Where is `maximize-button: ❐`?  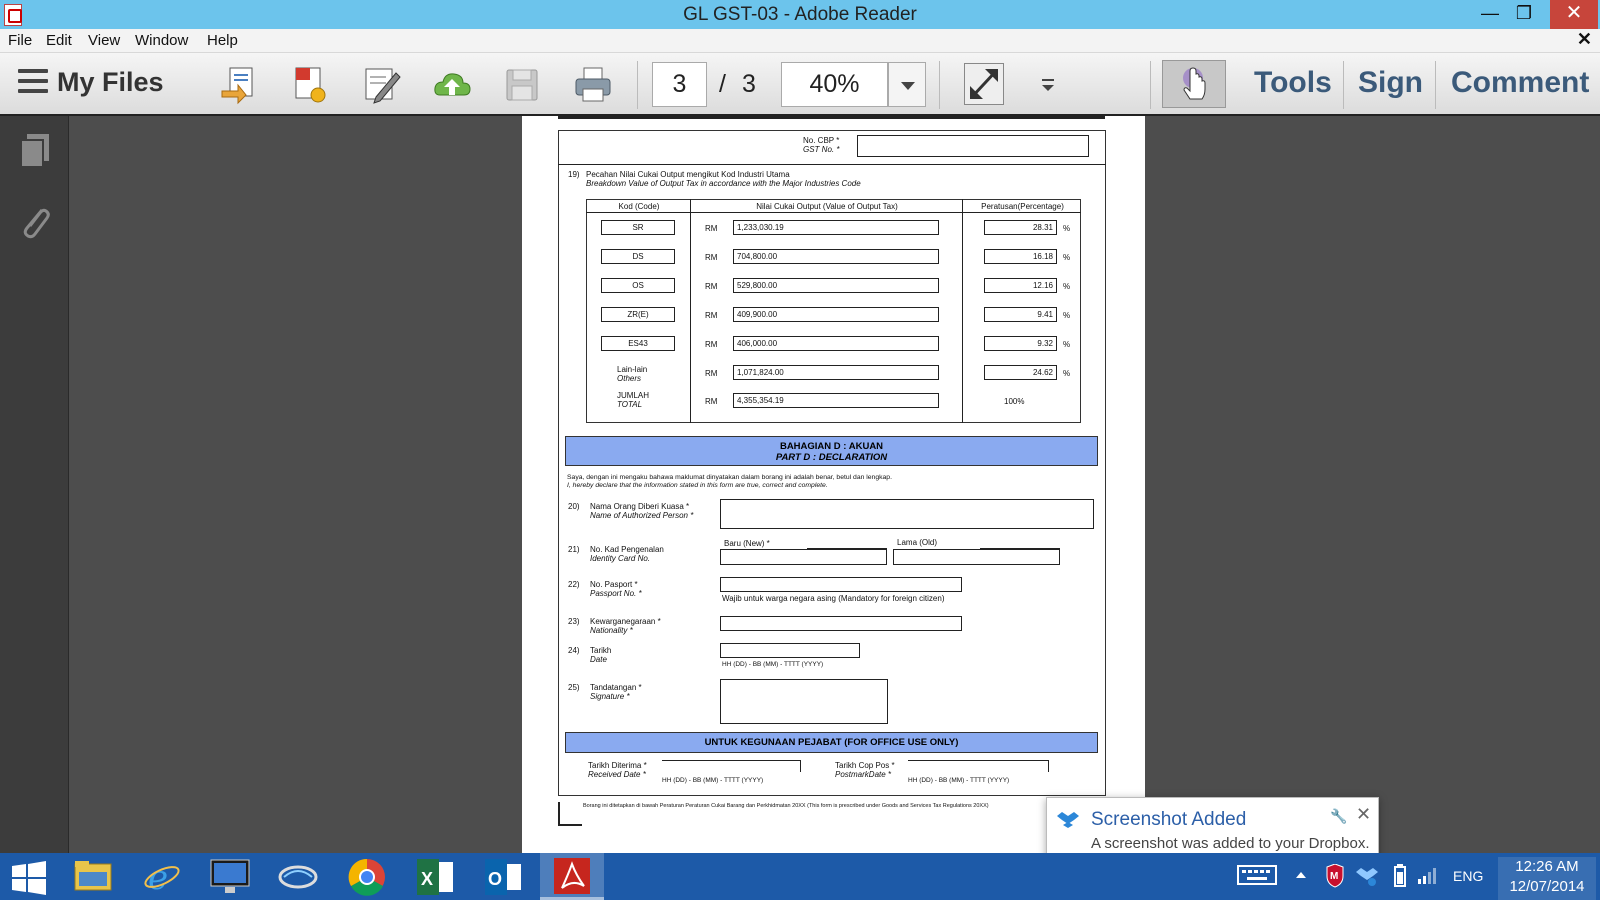
maximize-button: ❐ is located at coordinates (1524, 14).